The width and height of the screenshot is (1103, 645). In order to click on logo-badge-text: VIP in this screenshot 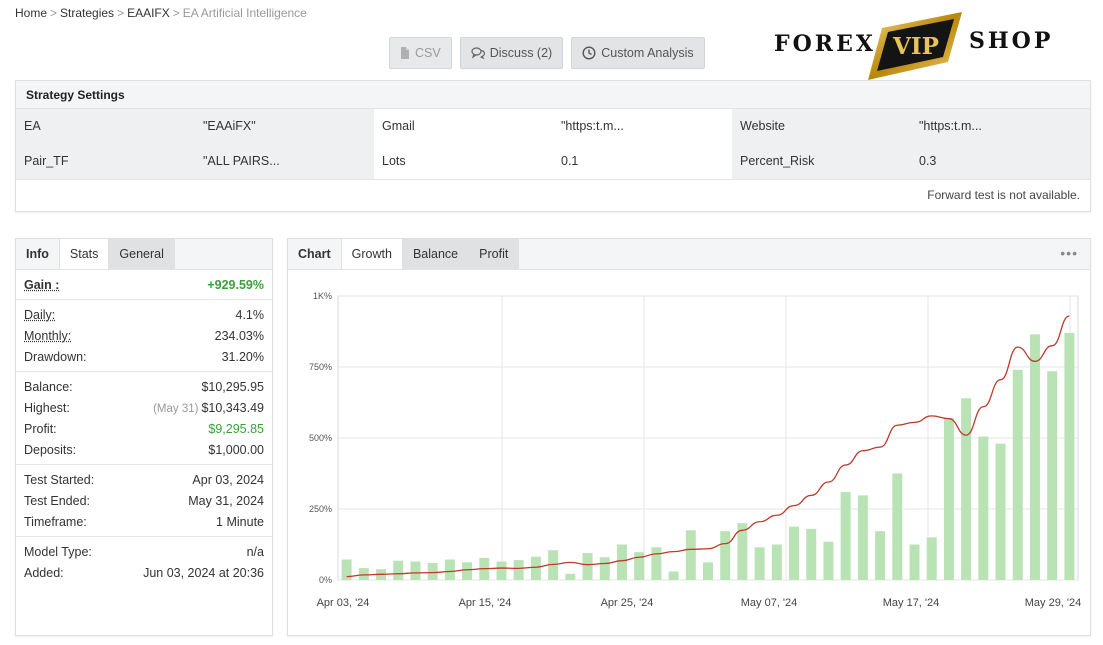, I will do `click(915, 46)`.